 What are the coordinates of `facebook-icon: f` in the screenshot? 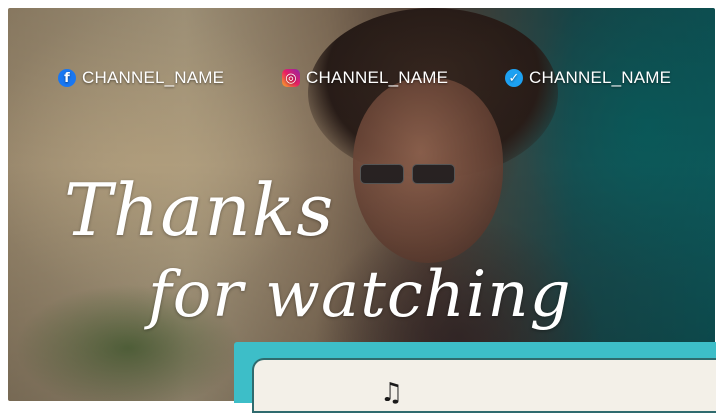 It's located at (67, 78).